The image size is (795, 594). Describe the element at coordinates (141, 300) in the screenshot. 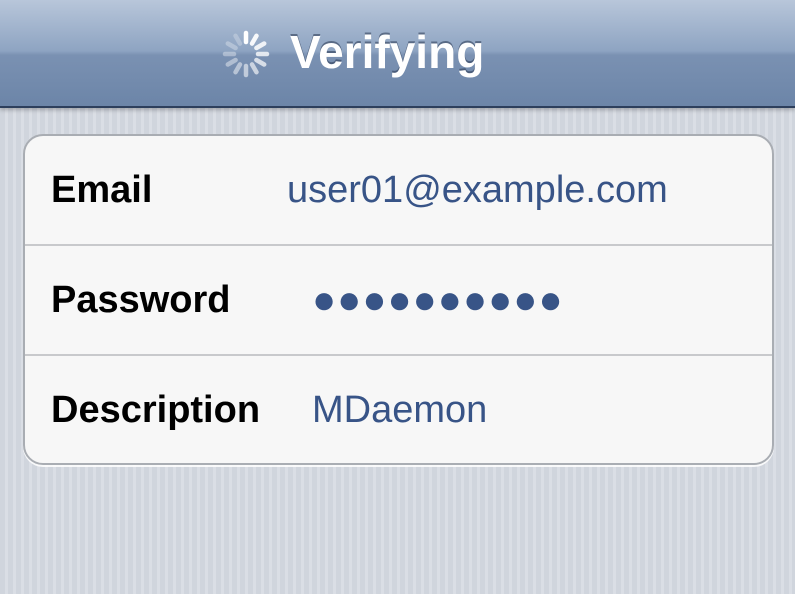

I see `password-label: Password` at that location.